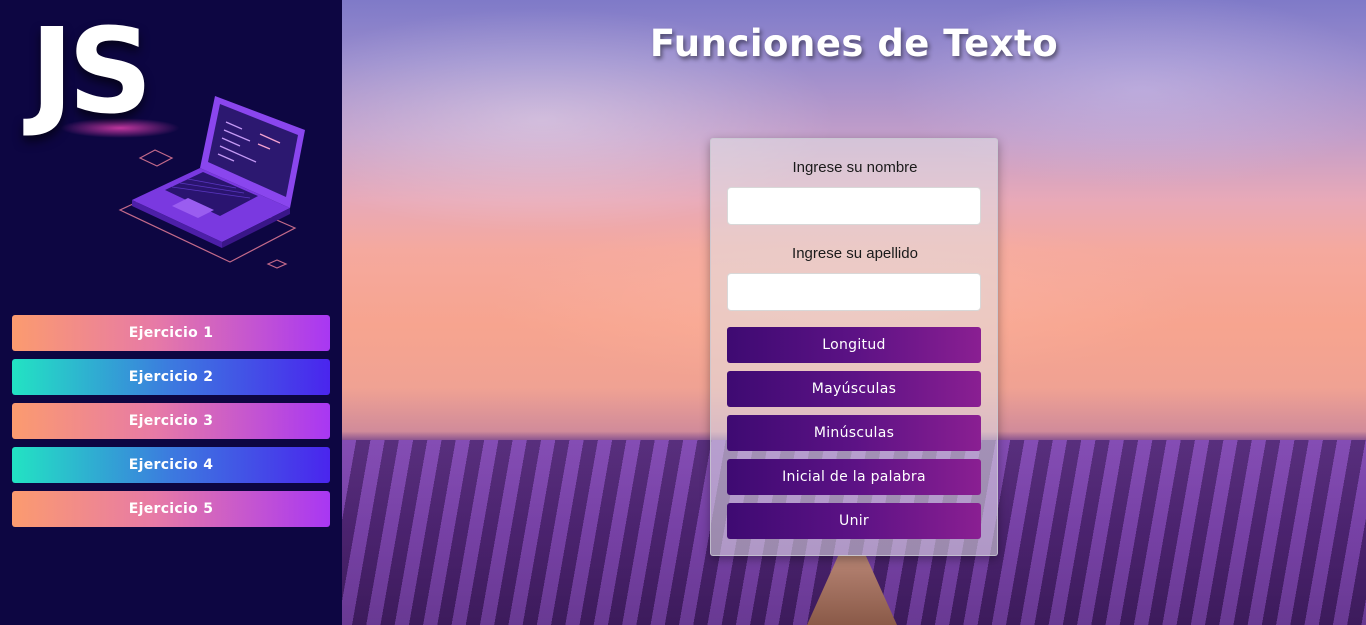  I want to click on lowercase-button: Minúsculas, so click(854, 433).